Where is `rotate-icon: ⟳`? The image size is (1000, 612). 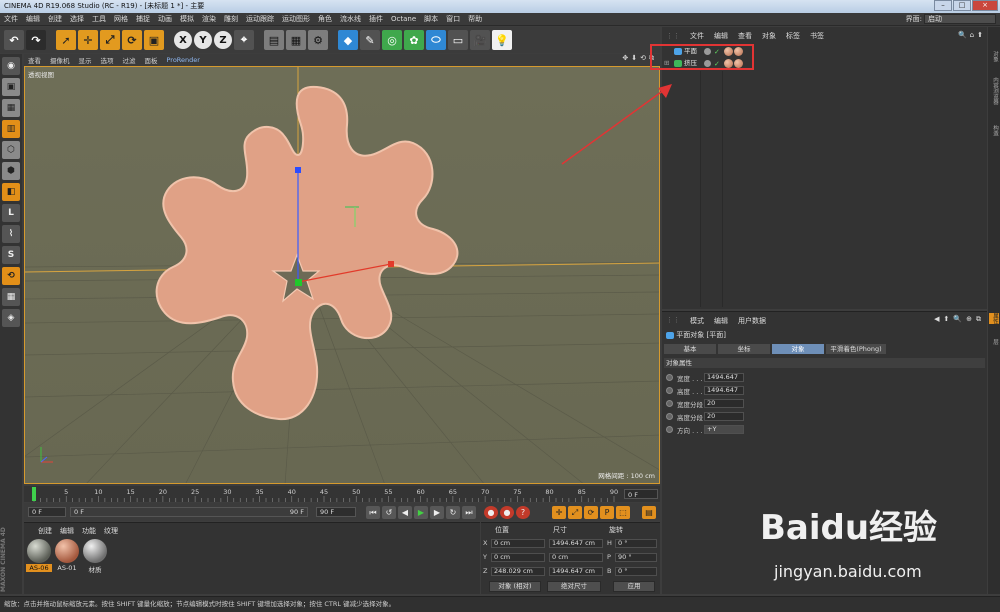
rotate-icon: ⟳ is located at coordinates (132, 40).